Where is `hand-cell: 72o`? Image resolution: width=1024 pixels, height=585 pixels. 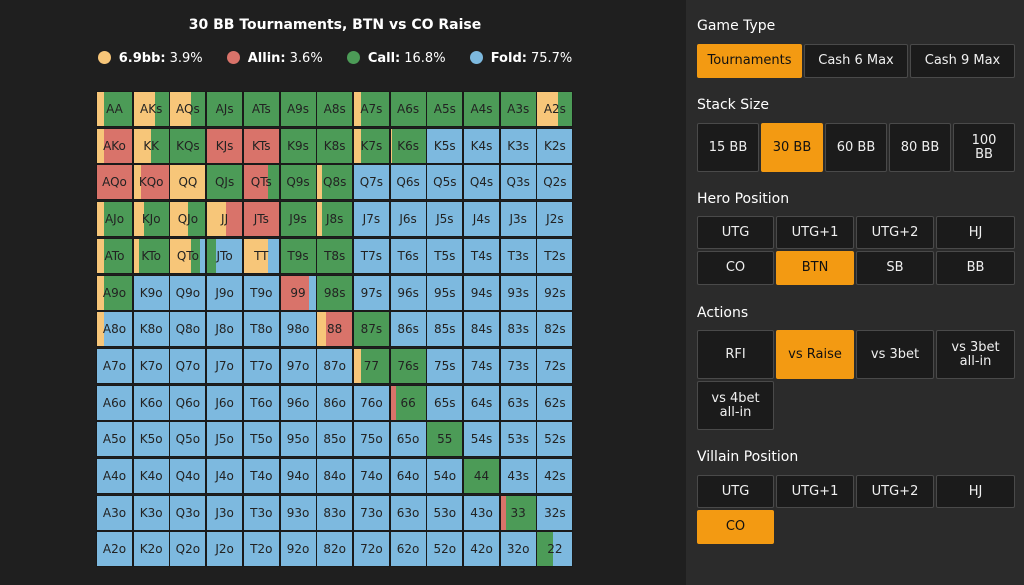
hand-cell: 72o is located at coordinates (371, 549).